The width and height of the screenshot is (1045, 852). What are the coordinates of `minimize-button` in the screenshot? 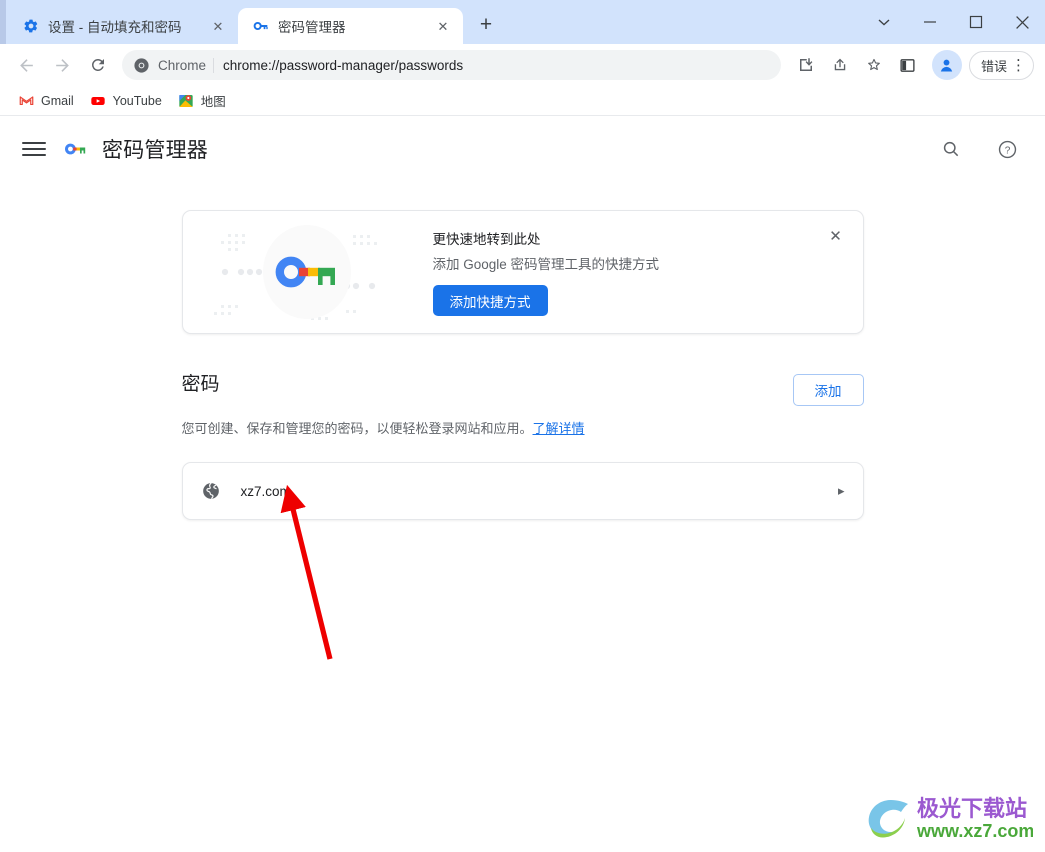 It's located at (930, 22).